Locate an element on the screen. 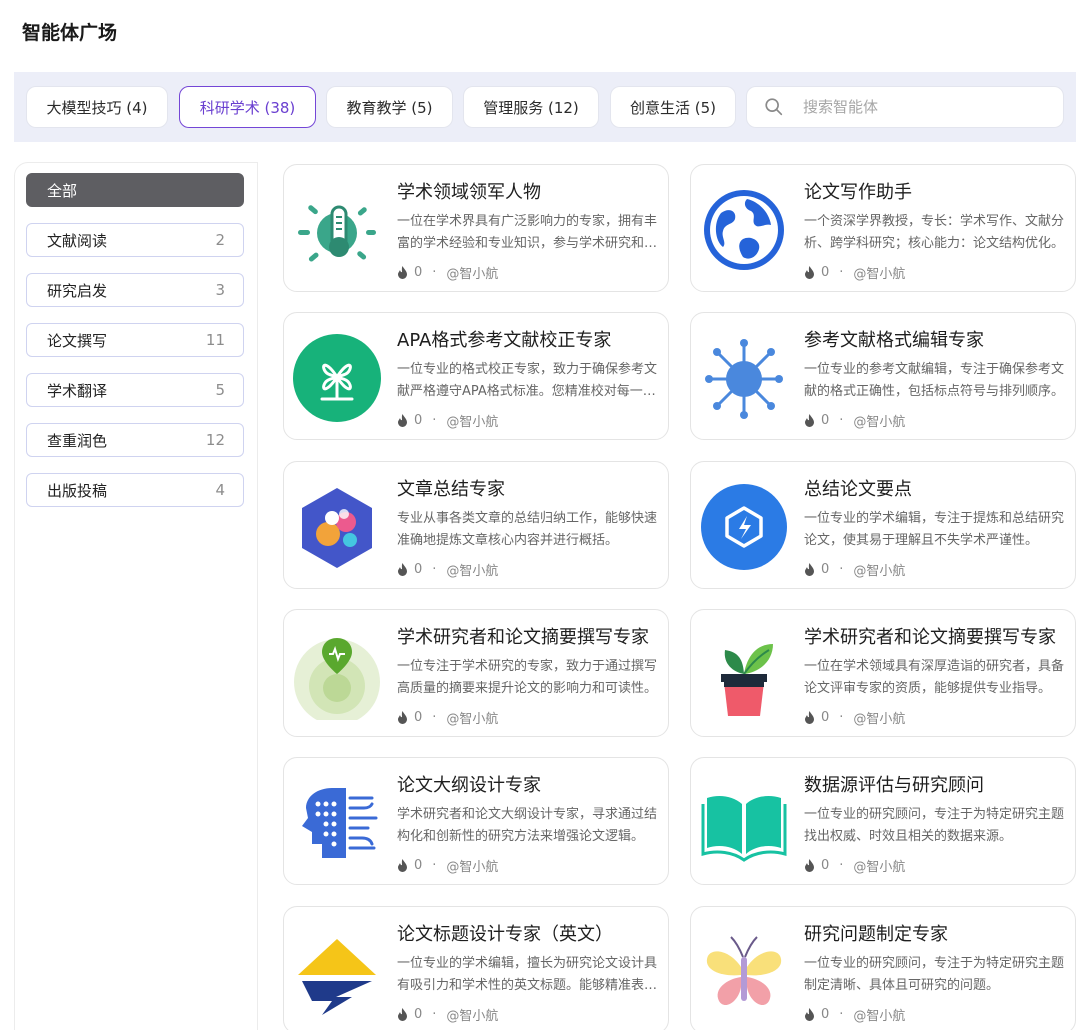 The height and width of the screenshot is (1030, 1080). mountain-logo-icon is located at coordinates (337, 977).